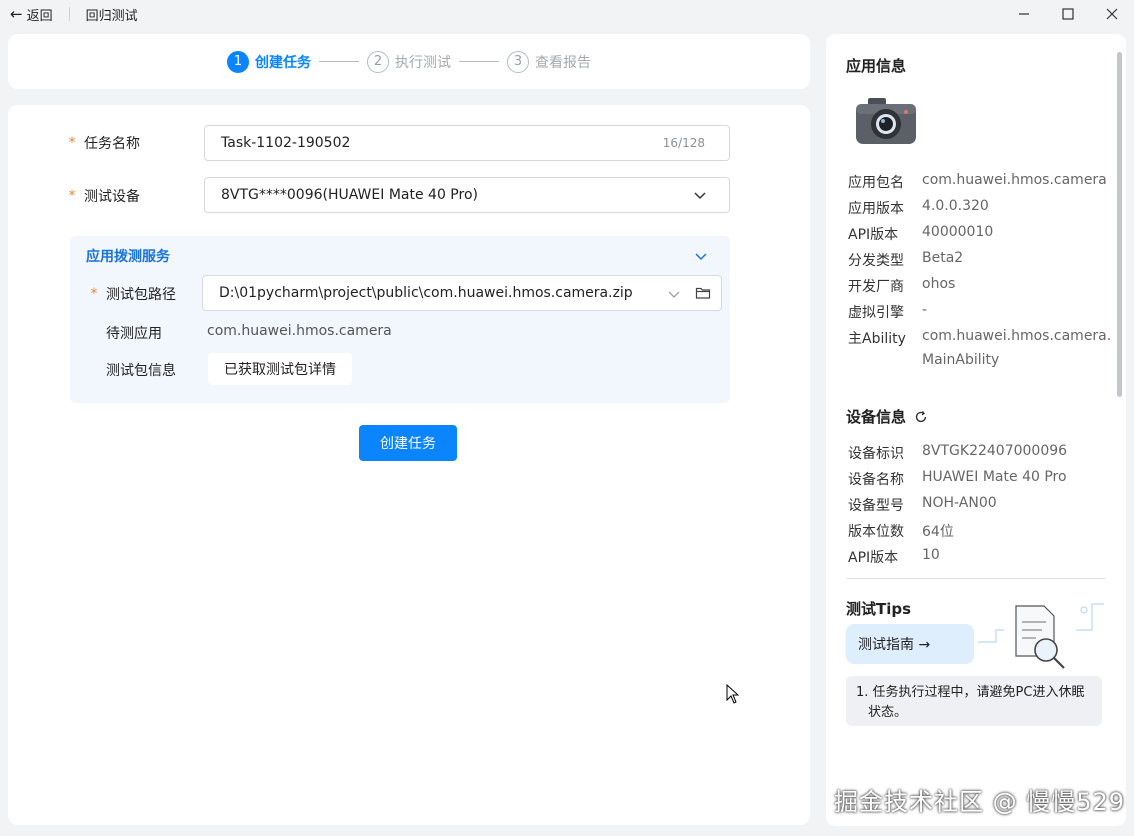  Describe the element at coordinates (876, 532) in the screenshot. I see `kv-key: 版本位数` at that location.